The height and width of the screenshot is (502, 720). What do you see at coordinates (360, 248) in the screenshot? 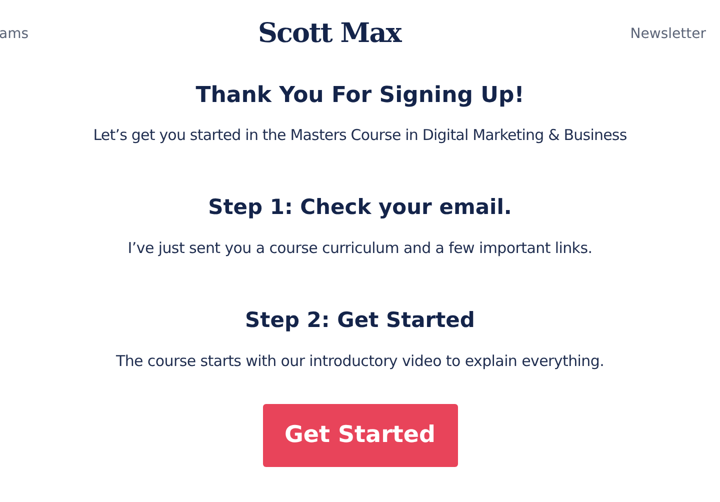
I see `step-text: I’ve just sent you a course curriculum and a few important links.` at bounding box center [360, 248].